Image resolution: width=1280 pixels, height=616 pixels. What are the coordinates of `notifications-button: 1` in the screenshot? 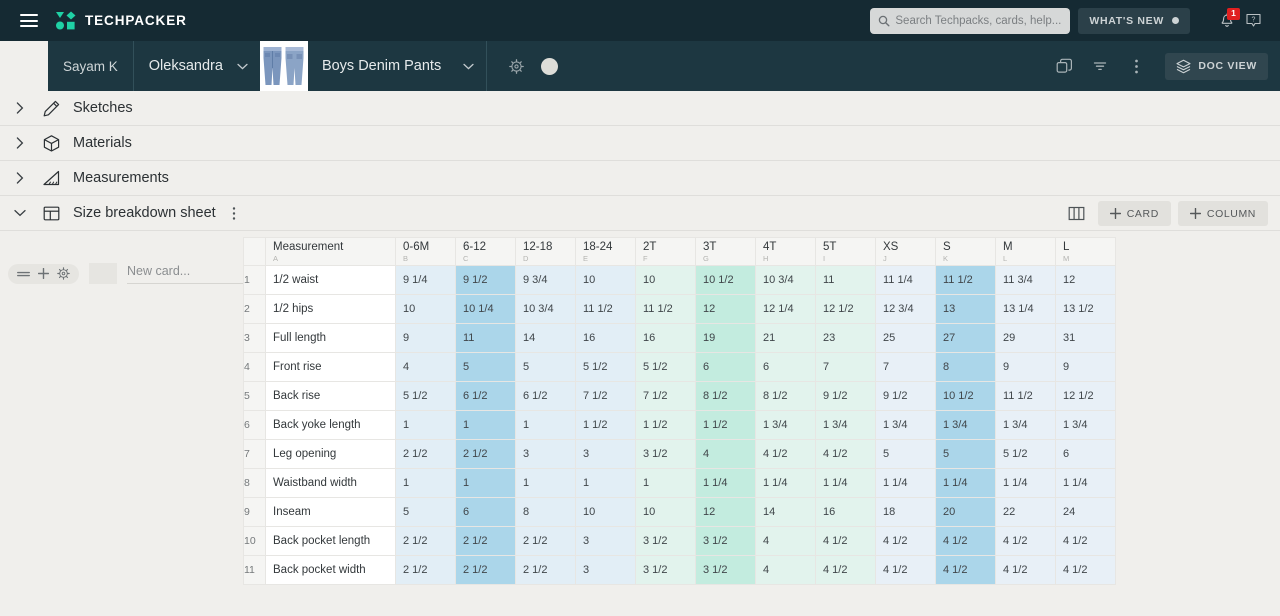 It's located at (1227, 20).